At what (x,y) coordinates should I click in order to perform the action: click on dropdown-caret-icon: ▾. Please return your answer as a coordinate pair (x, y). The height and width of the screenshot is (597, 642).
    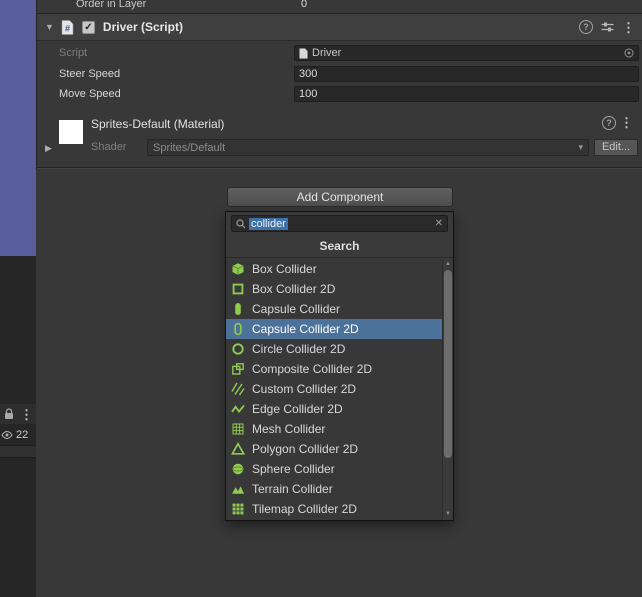
    Looking at the image, I should click on (580, 147).